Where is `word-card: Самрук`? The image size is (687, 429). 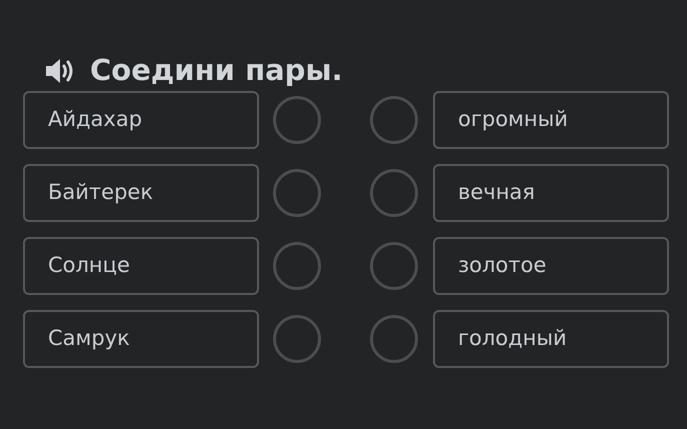 word-card: Самрук is located at coordinates (141, 339).